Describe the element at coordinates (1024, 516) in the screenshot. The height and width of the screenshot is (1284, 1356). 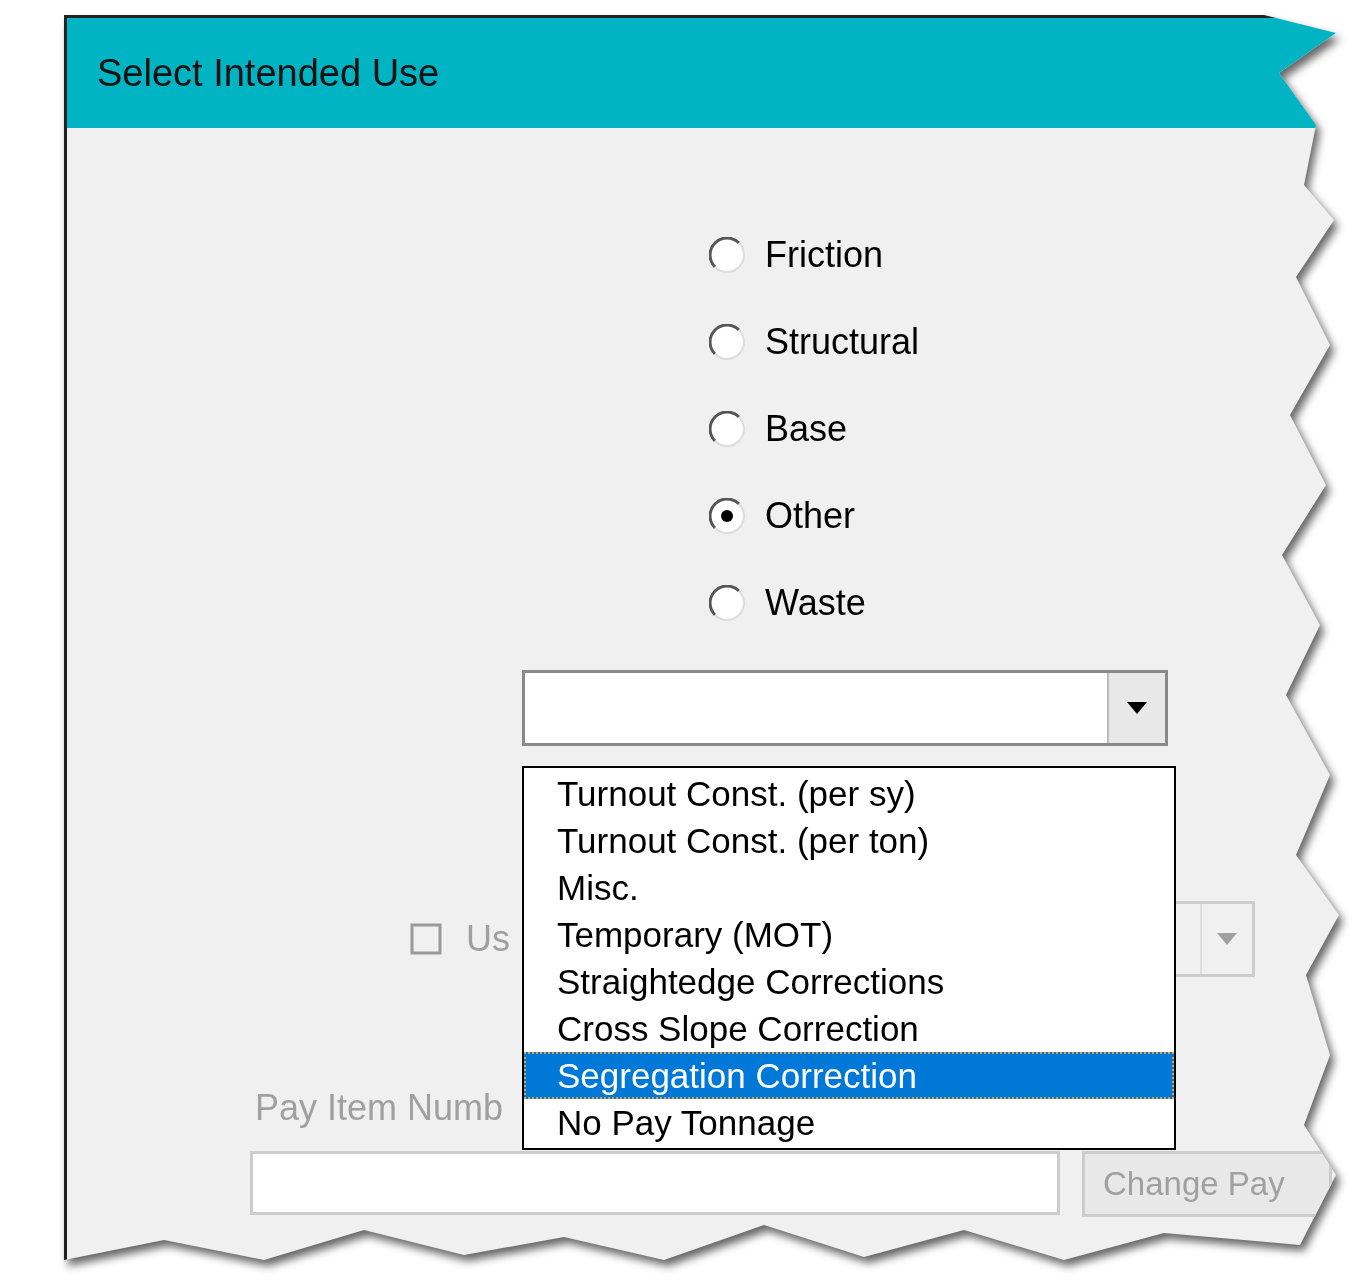
I see `radio-option: Other` at that location.